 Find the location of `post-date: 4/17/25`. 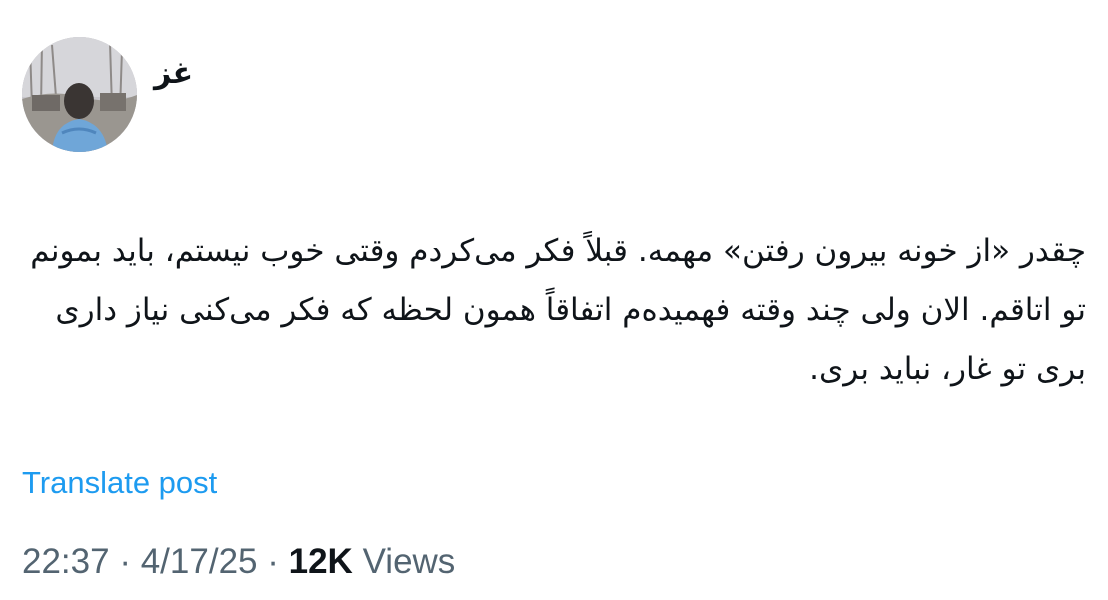

post-date: 4/17/25 is located at coordinates (199, 561).